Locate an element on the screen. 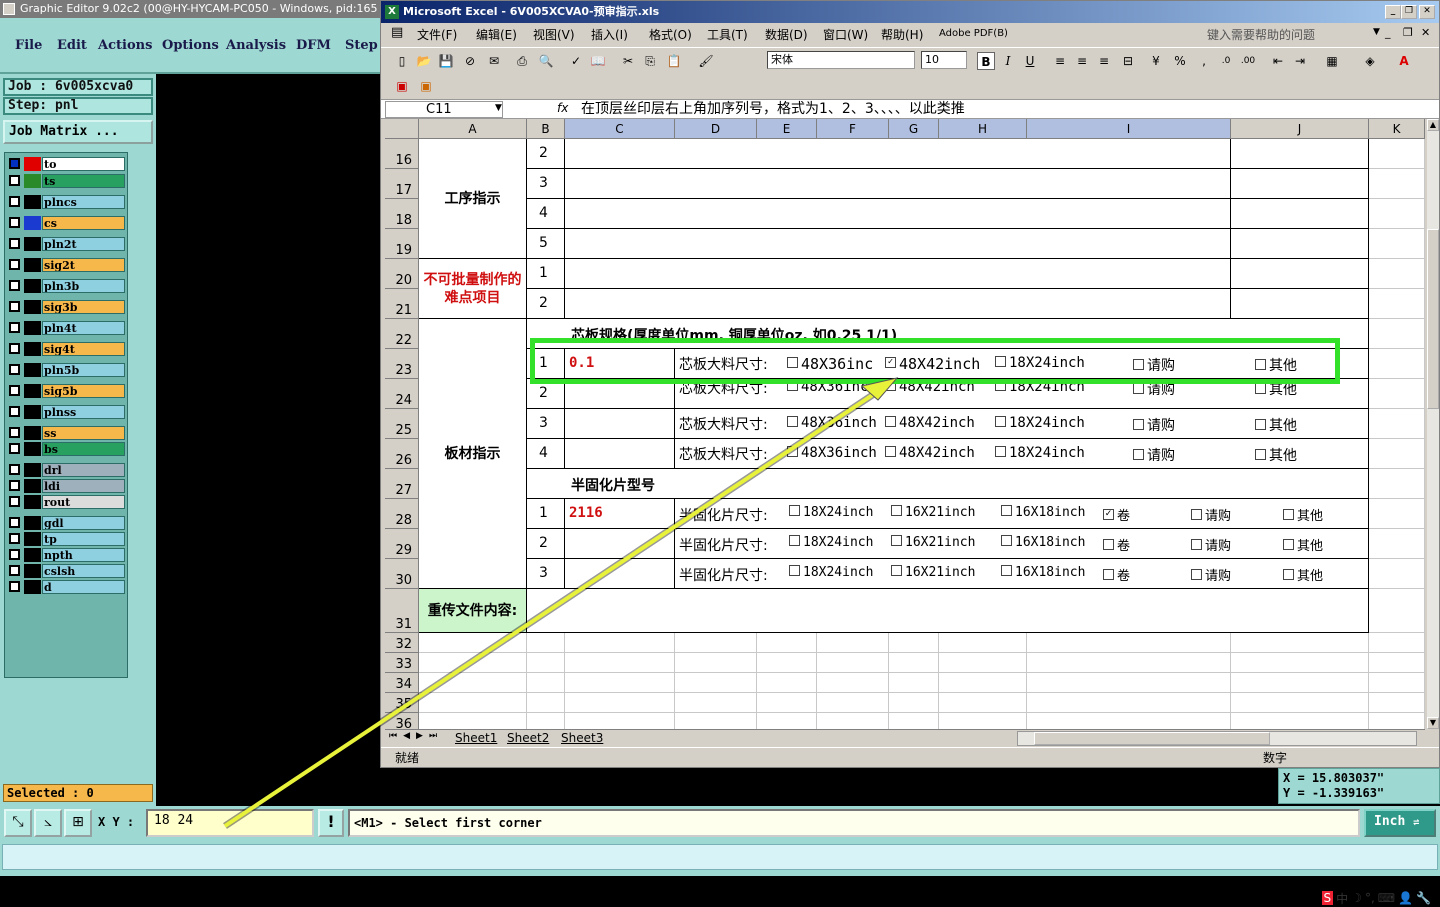  ime-icon: 👤 is located at coordinates (1405, 898).